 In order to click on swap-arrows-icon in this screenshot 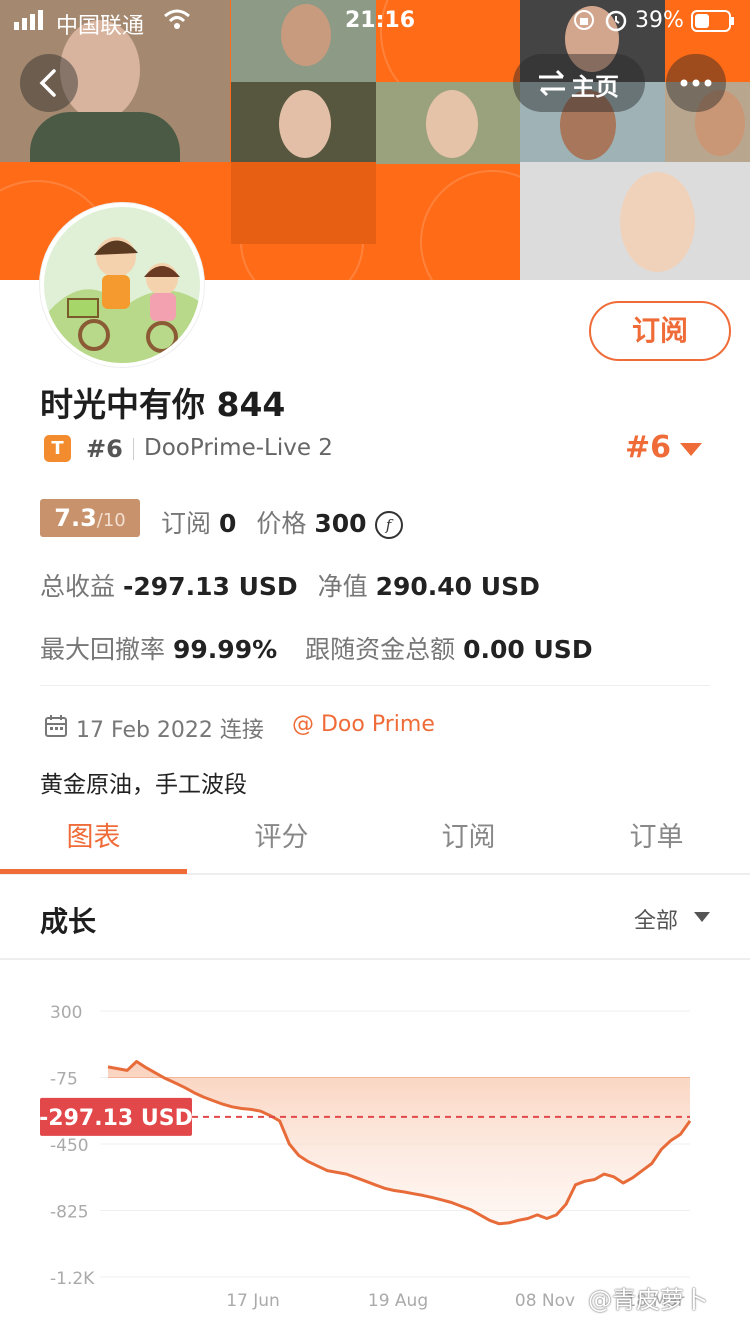, I will do `click(552, 83)`.